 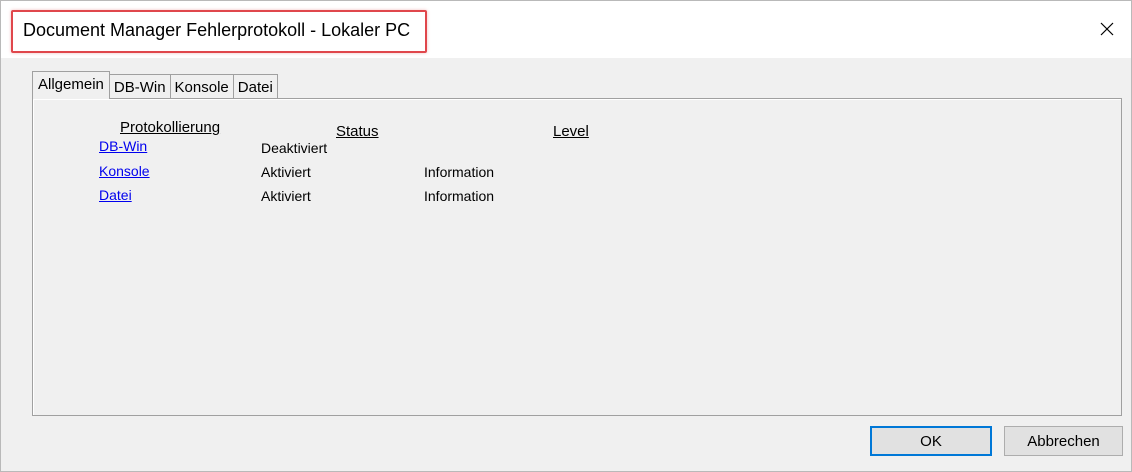 What do you see at coordinates (201, 86) in the screenshot?
I see `tab-konsole: Konsole` at bounding box center [201, 86].